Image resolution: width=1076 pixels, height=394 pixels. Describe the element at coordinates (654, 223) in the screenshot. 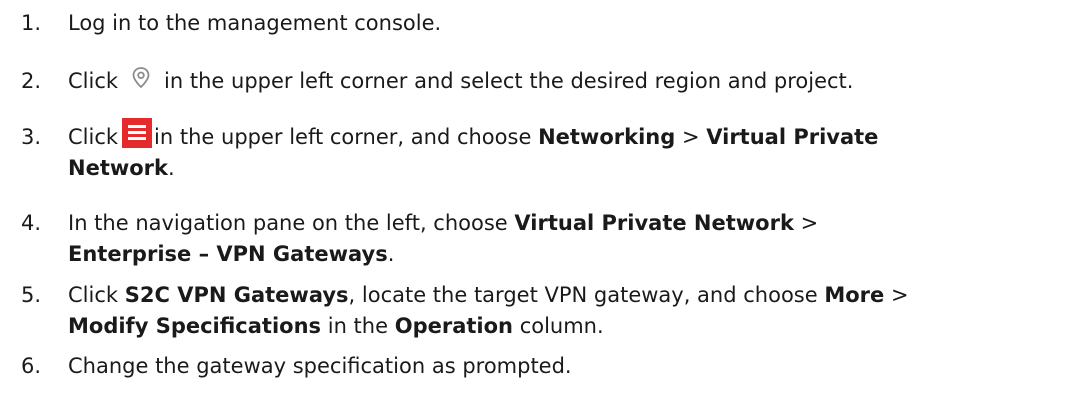

I see `menu-path-vpn: Virtual Private Network` at that location.